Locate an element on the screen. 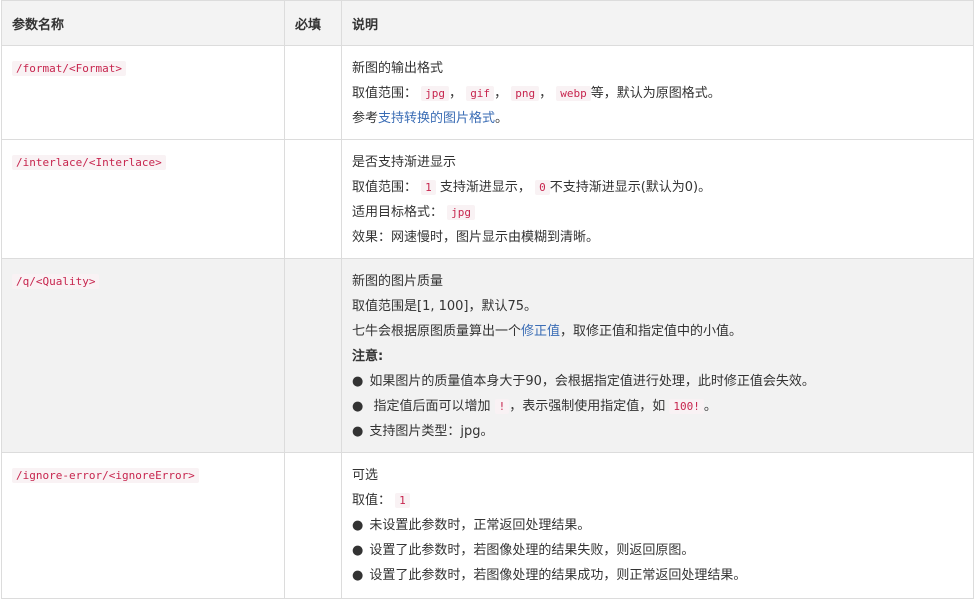 The width and height of the screenshot is (975, 599). param-name-cell: /ignore-error/<ignoreError> is located at coordinates (143, 525).